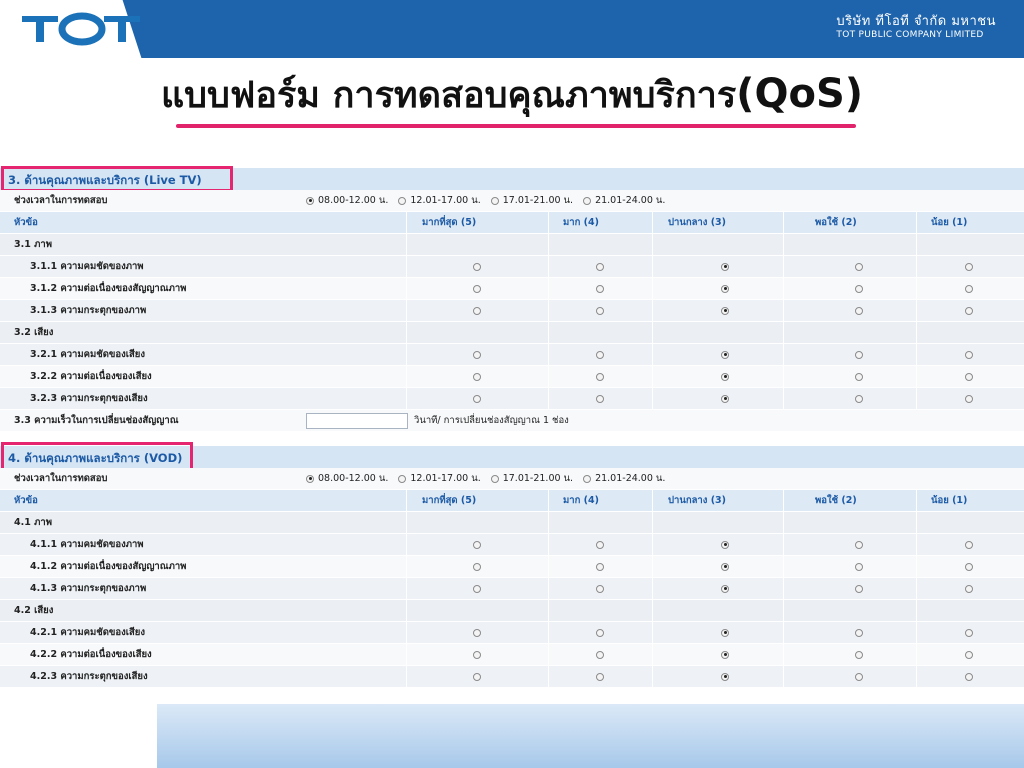 The width and height of the screenshot is (1024, 768). Describe the element at coordinates (697, 222) in the screenshot. I see `column-c3: ปานกลาง (3)` at that location.